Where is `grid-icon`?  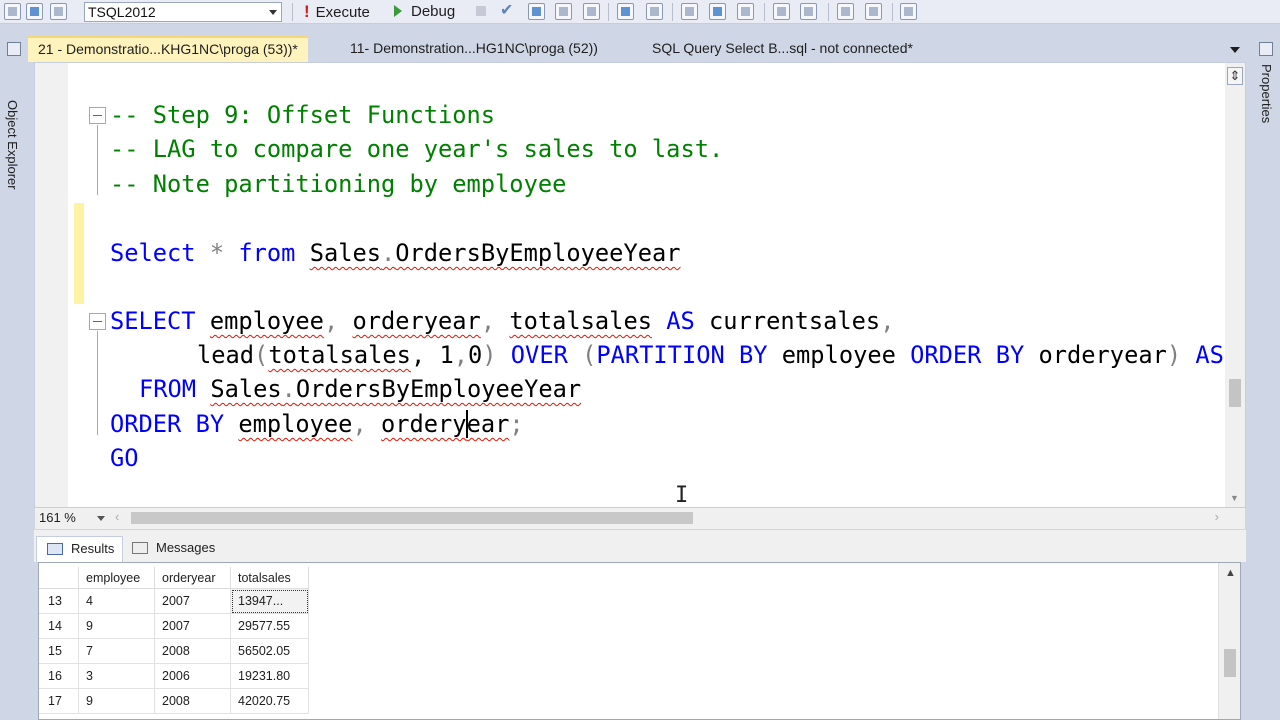
grid-icon is located at coordinates (55, 549).